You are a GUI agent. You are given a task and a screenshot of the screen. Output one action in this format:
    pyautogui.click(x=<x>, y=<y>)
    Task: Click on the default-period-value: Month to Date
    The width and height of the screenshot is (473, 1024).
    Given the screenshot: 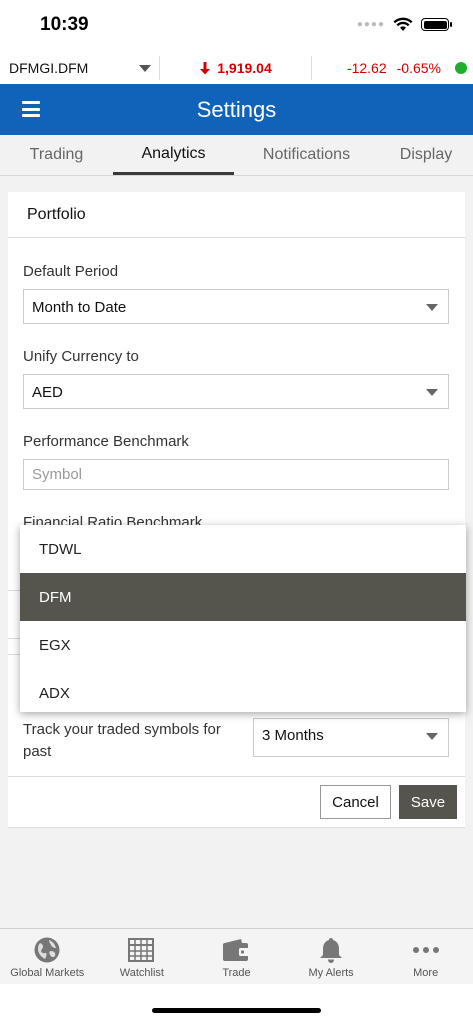 What is the action you would take?
    pyautogui.click(x=79, y=307)
    